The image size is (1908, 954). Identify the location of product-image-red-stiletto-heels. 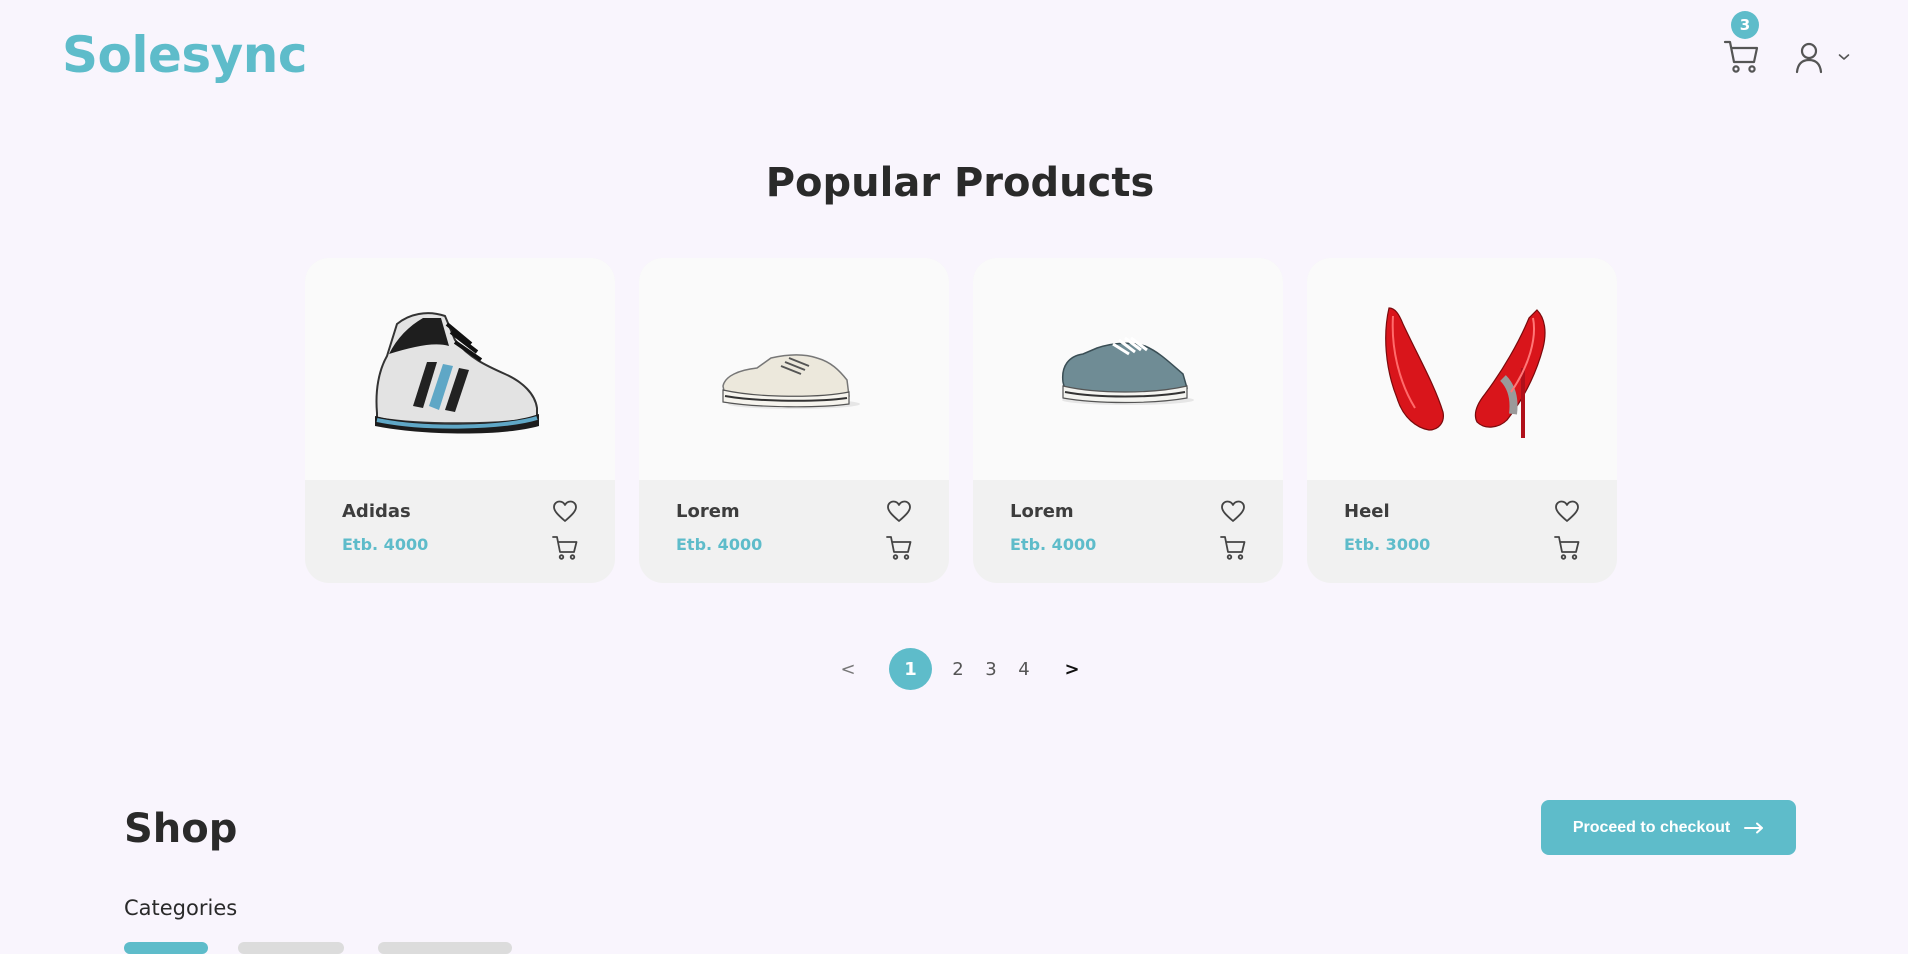
(1462, 369).